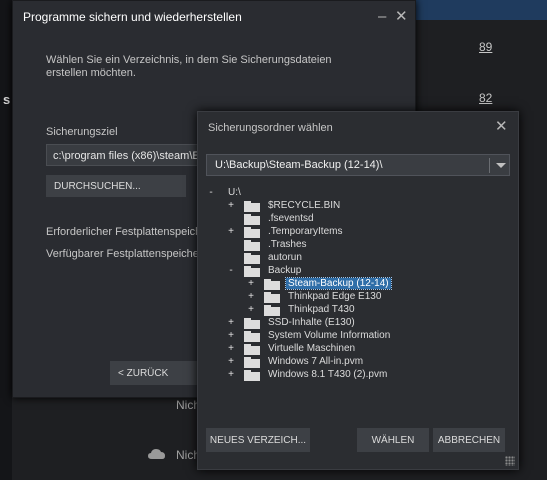 The width and height of the screenshot is (547, 480). What do you see at coordinates (155, 373) in the screenshot?
I see `back-button: < ZURÜCK` at bounding box center [155, 373].